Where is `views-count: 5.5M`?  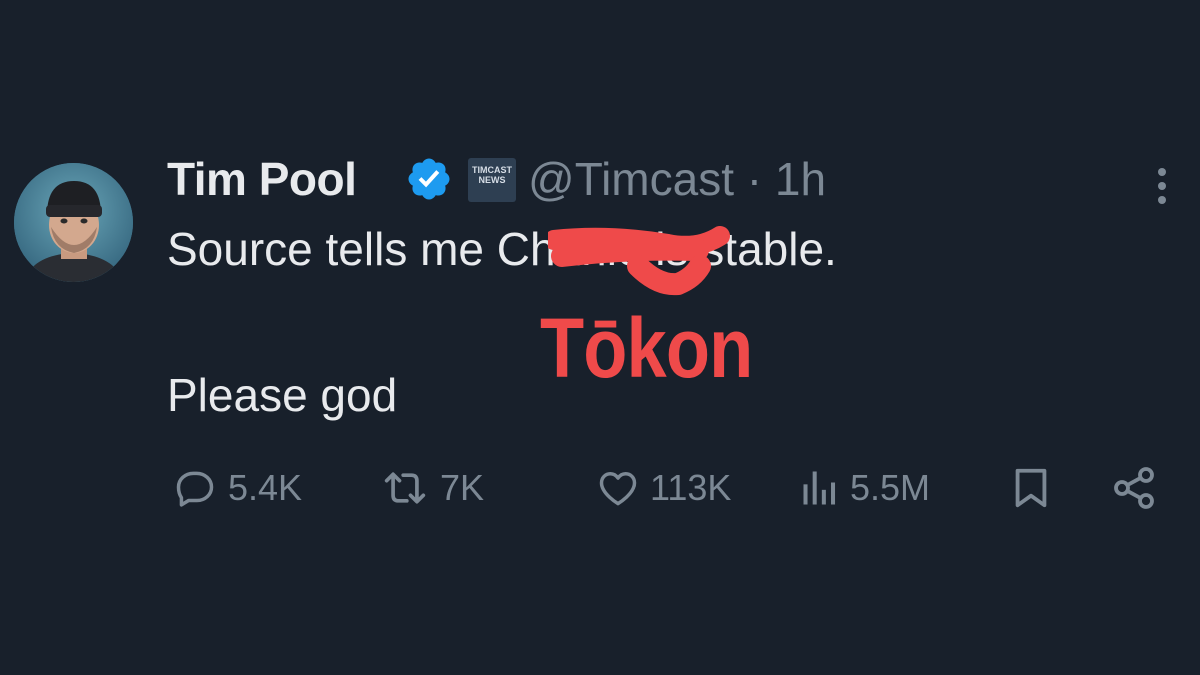
views-count: 5.5M is located at coordinates (890, 487).